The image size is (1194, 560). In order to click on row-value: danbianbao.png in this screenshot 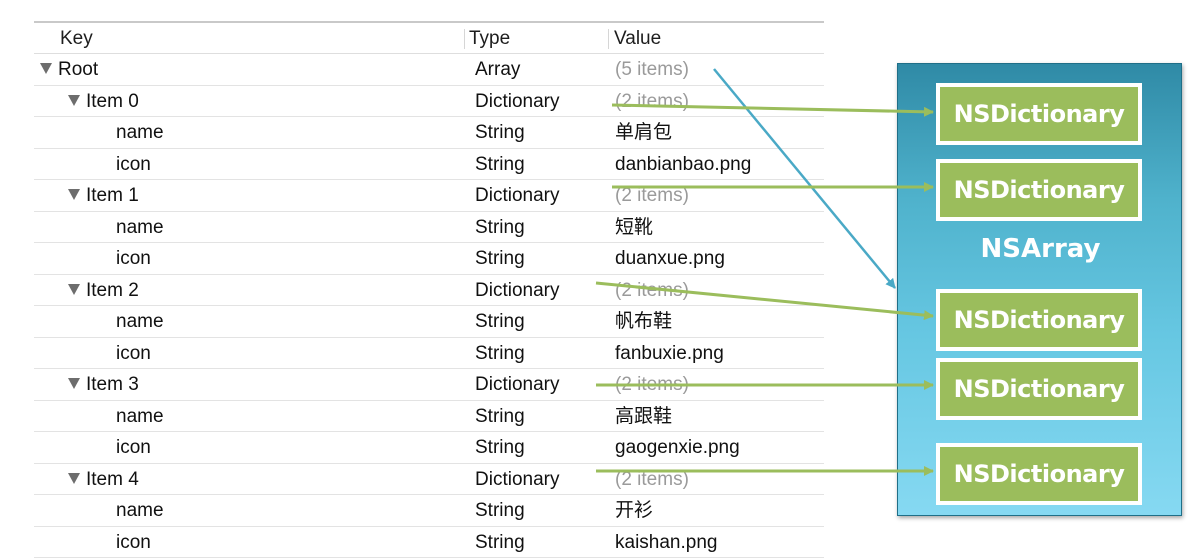, I will do `click(683, 165)`.